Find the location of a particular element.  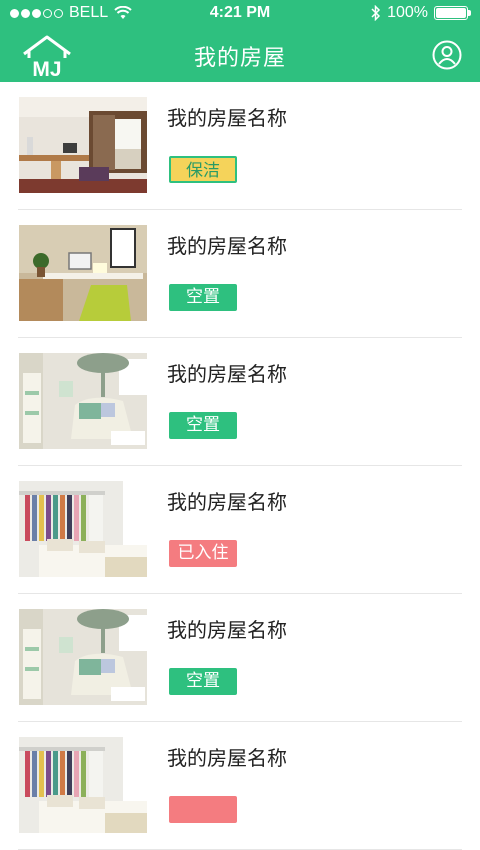

status-badge-occupied: 已入住 is located at coordinates (203, 553).